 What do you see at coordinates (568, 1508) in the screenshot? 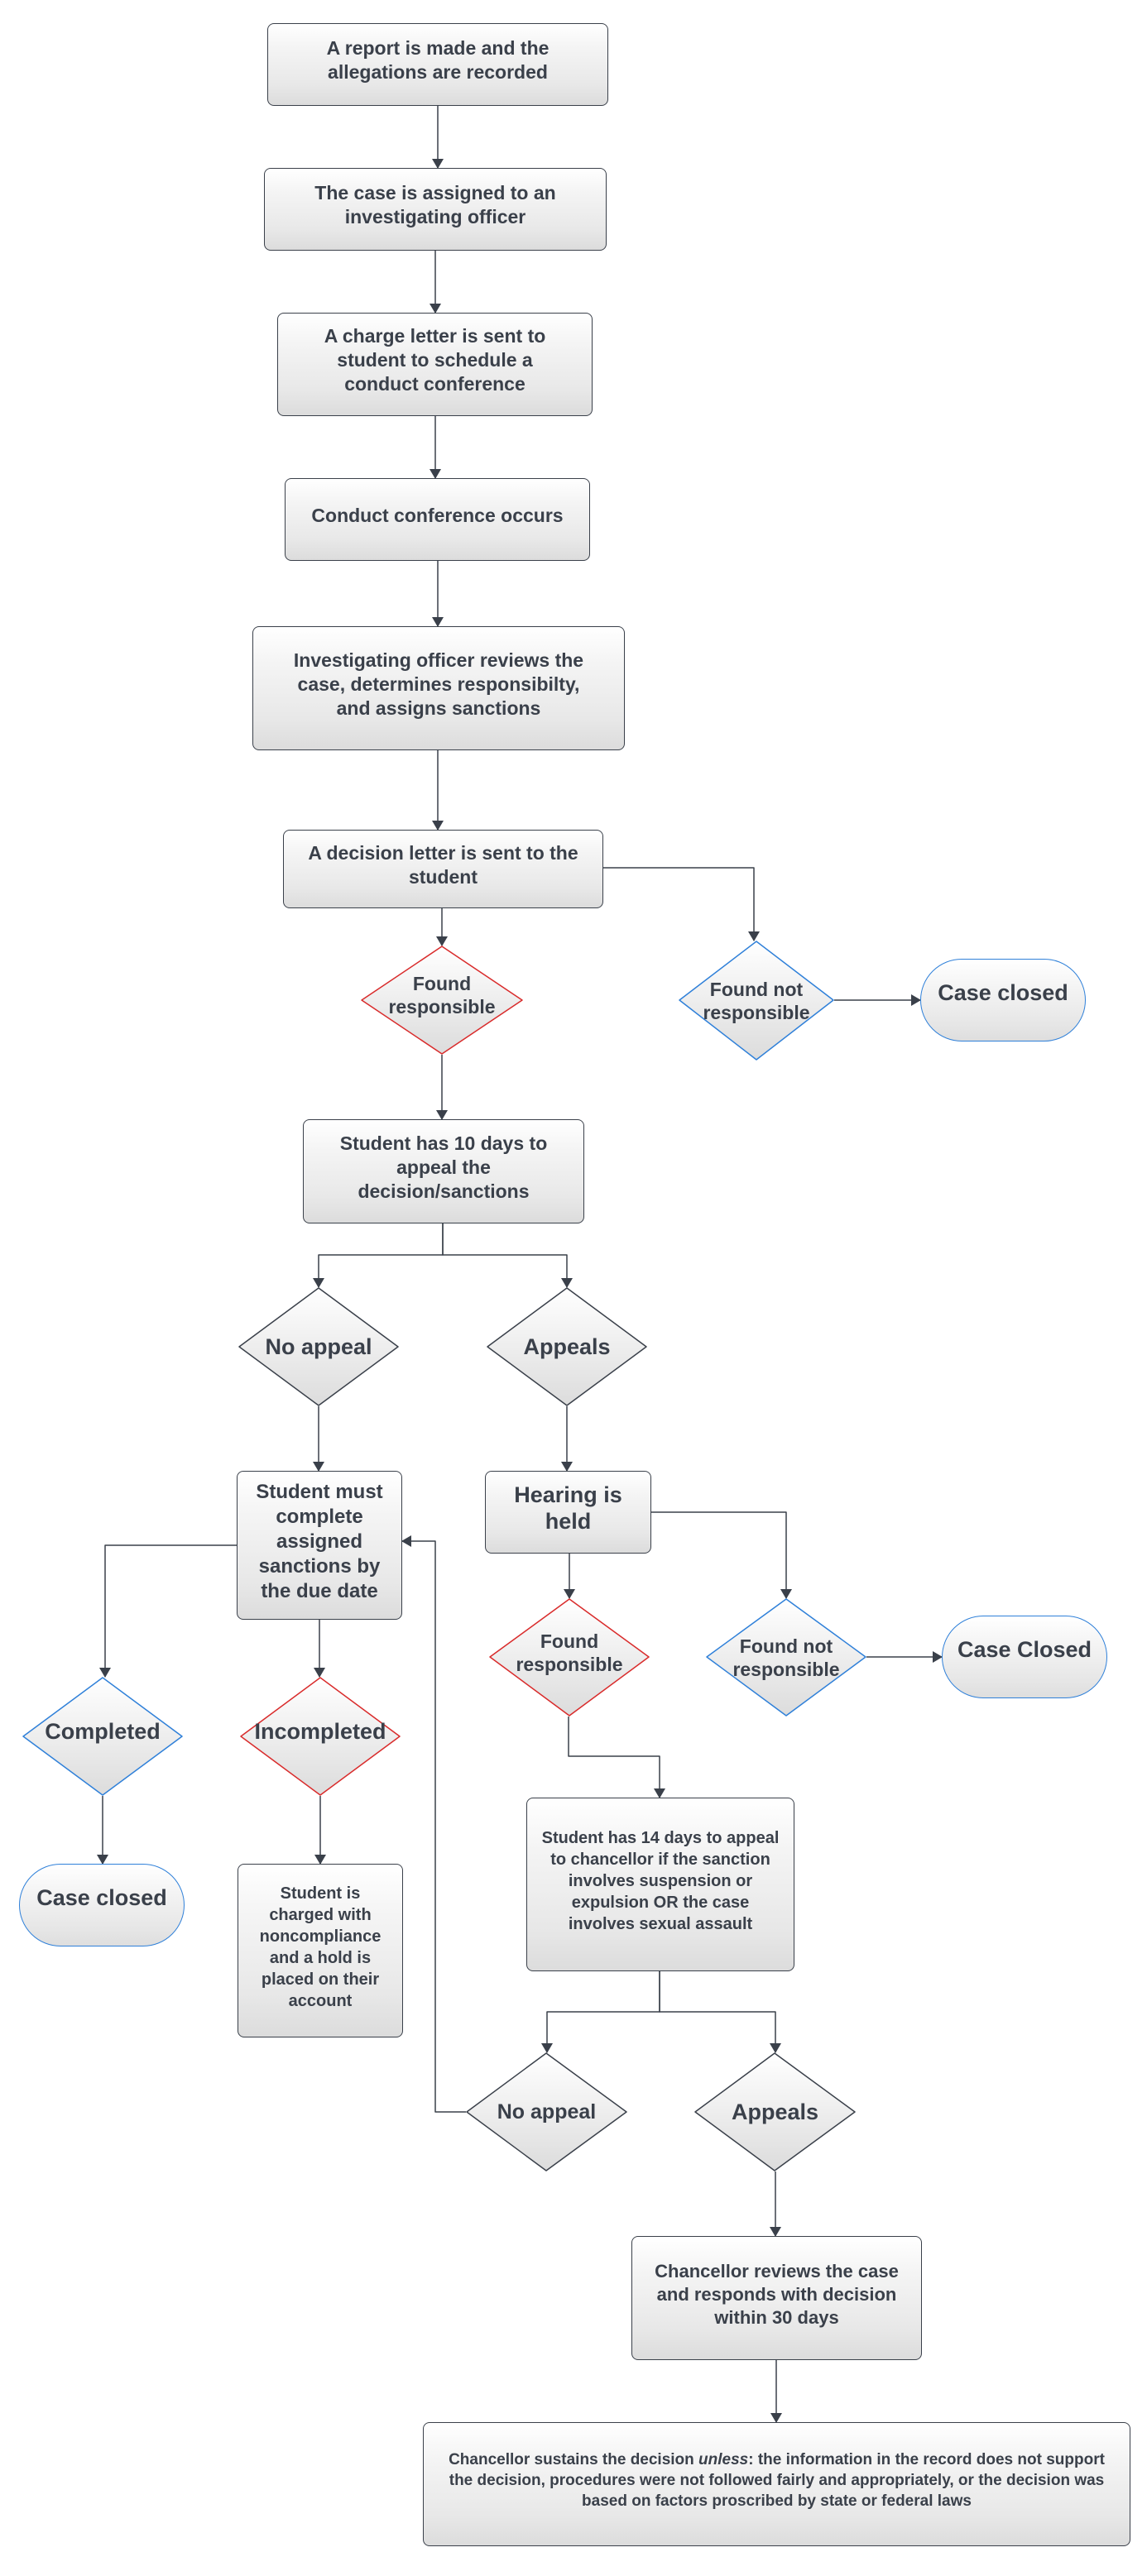
I see `step-label: Hearing is held` at bounding box center [568, 1508].